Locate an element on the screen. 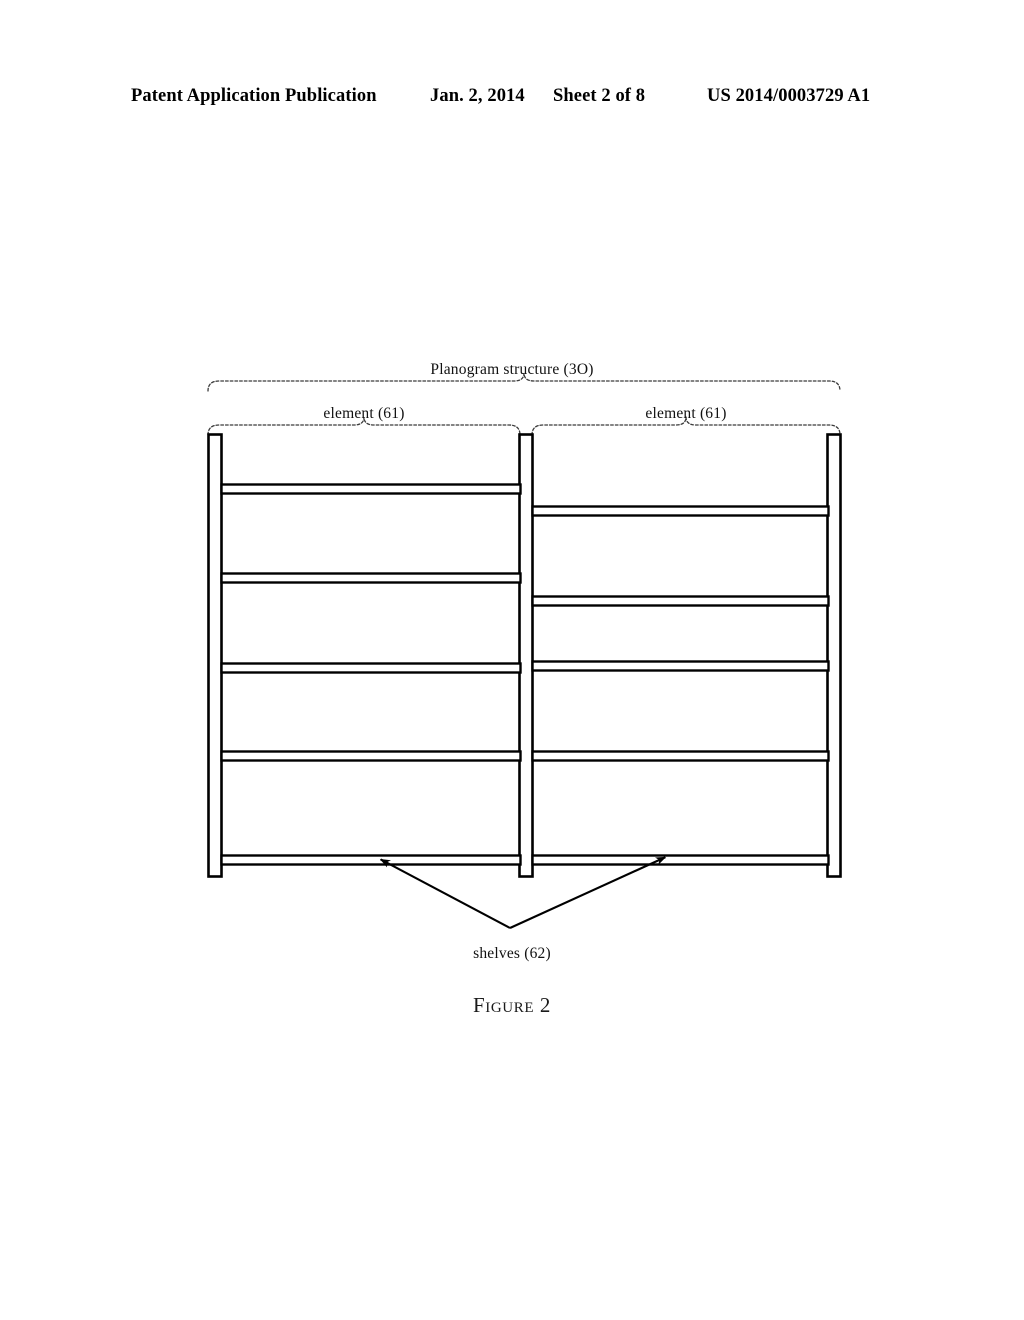 This screenshot has width=1024, height=1320. brace-group is located at coordinates (524, 404).